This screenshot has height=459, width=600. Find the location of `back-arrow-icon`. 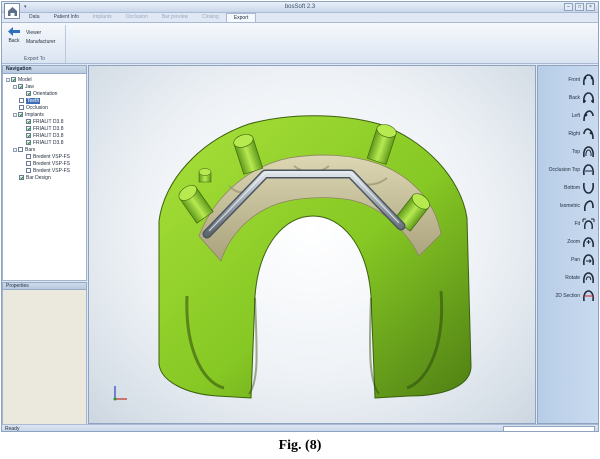

back-arrow-icon is located at coordinates (14, 31).